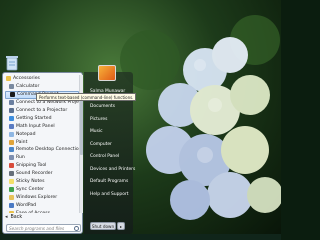 Image resolution: width=320 pixels, height=240 pixels. What do you see at coordinates (37, 197) in the screenshot?
I see `program-label: Windows Explorer` at bounding box center [37, 197].